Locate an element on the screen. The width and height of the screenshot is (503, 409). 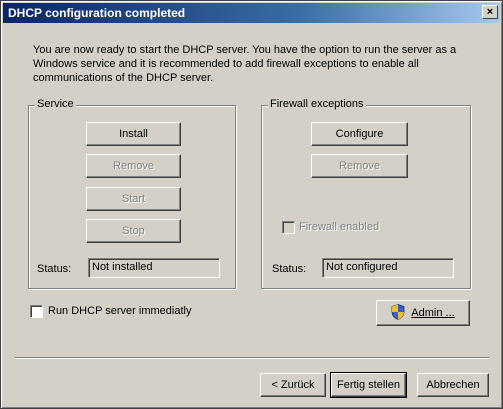
firewall-enabled-label: Firewall enabled is located at coordinates (339, 227).